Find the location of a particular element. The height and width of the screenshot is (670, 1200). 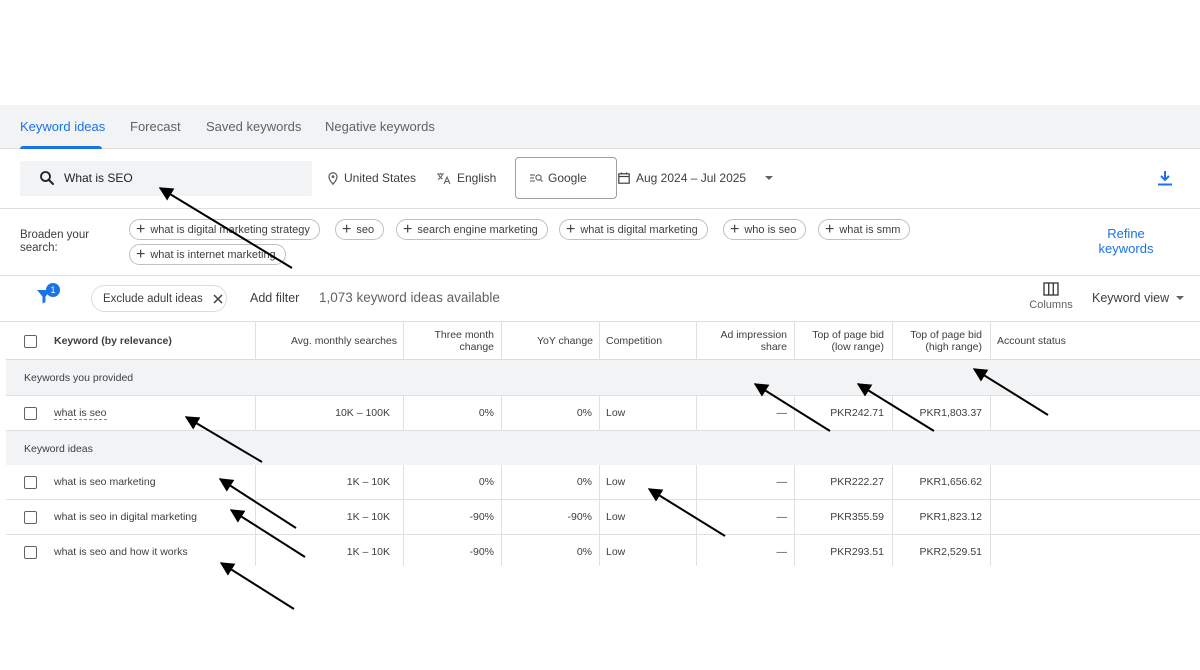

bid-low-cell: PKR222.27 is located at coordinates (857, 482).